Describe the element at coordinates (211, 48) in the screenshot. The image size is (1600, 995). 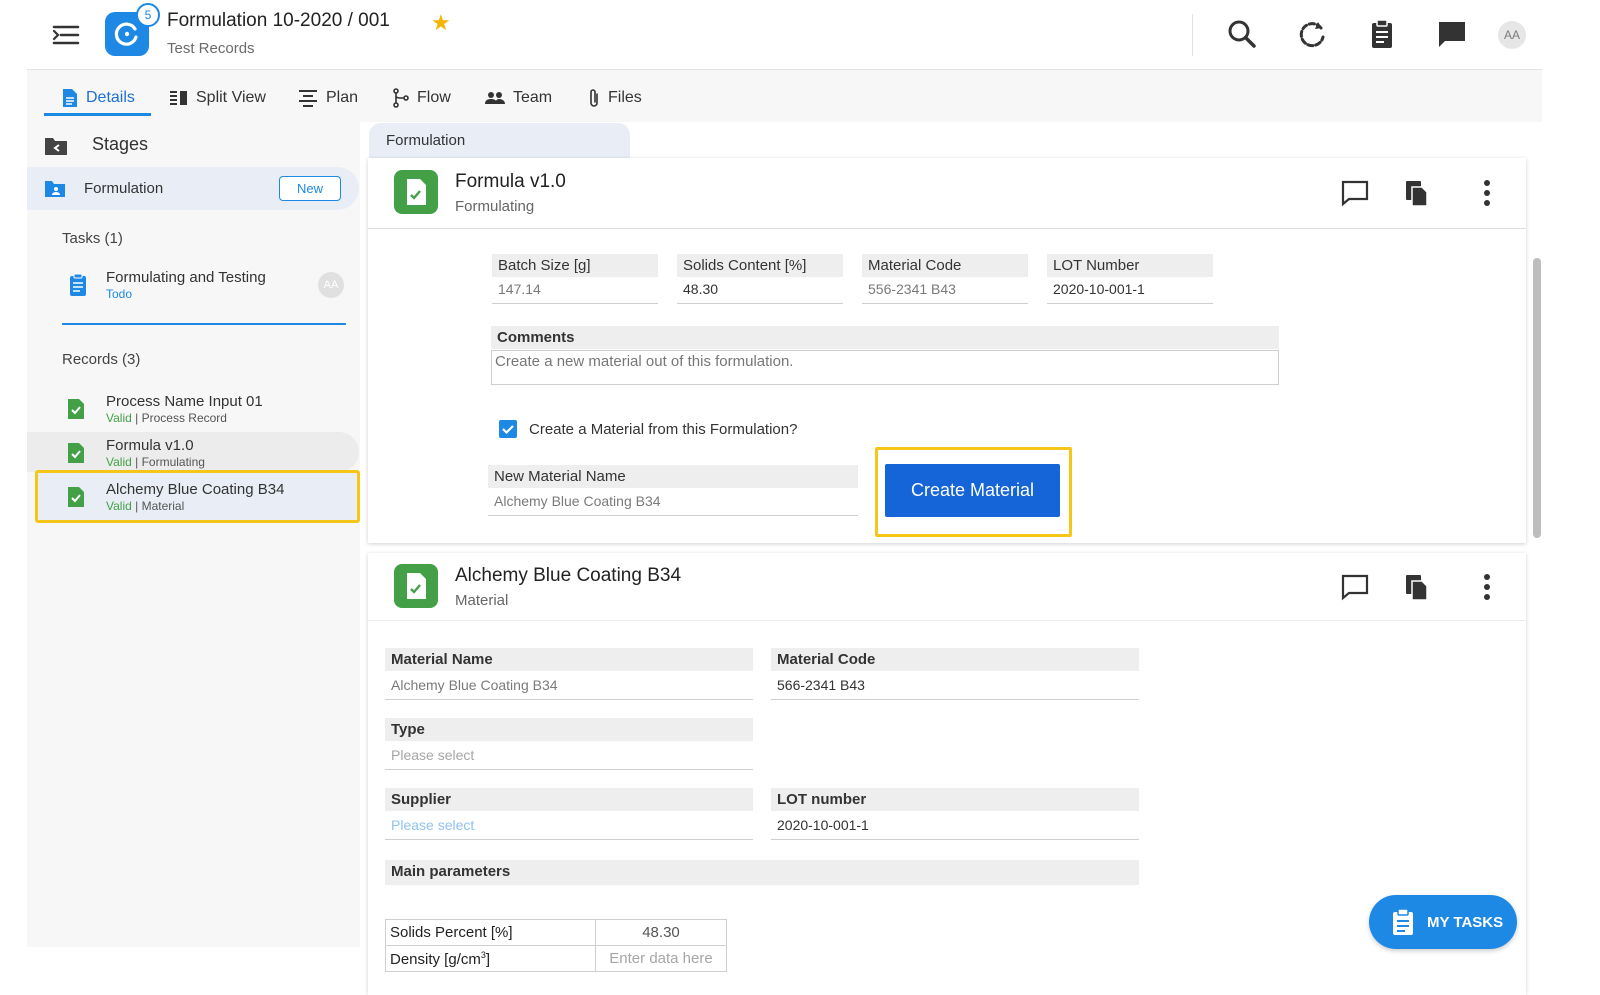
I see `page-subtitle: Test Records` at that location.